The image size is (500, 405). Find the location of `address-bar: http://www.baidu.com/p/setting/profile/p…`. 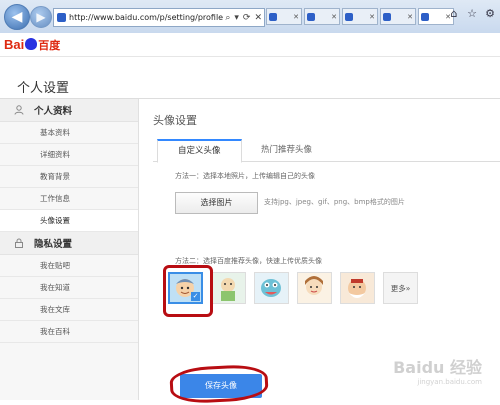

address-bar: http://www.baidu.com/p/setting/profile/p… is located at coordinates (159, 17).